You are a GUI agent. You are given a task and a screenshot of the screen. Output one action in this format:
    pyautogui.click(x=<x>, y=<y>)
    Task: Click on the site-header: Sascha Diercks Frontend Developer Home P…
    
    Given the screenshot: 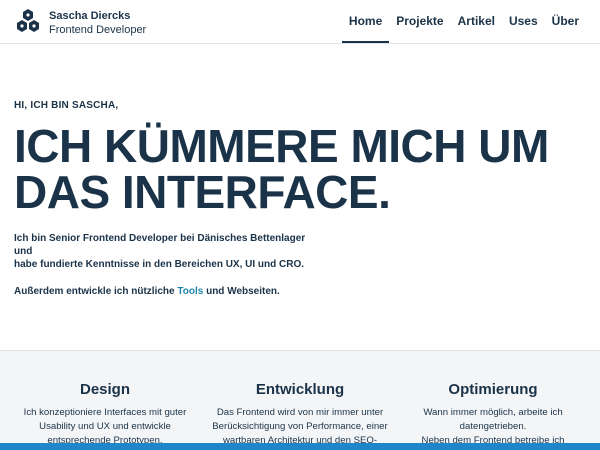 What is the action you would take?
    pyautogui.click(x=300, y=22)
    